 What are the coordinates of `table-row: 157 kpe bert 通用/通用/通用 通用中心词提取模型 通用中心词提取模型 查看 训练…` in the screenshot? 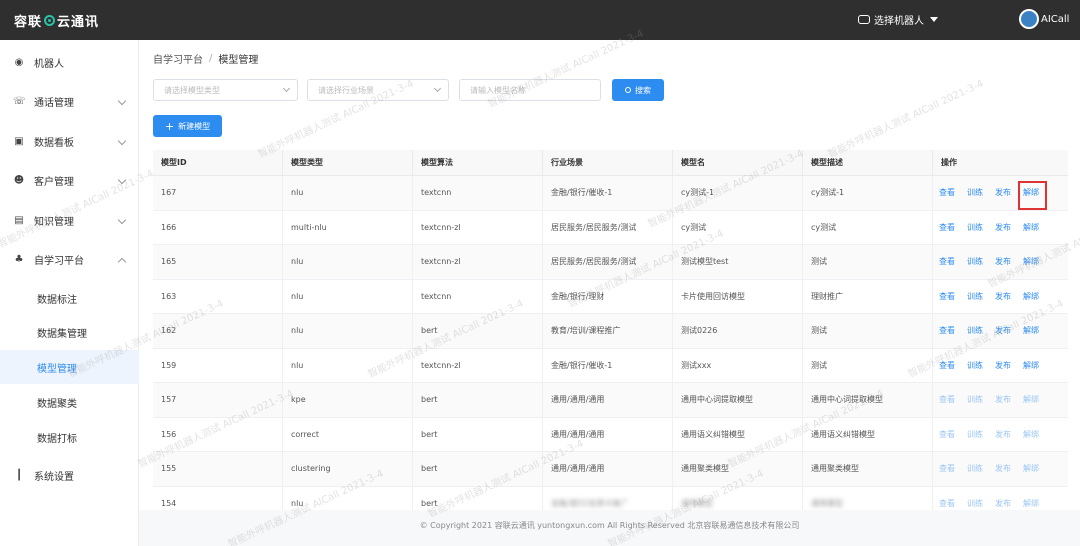 It's located at (610, 400).